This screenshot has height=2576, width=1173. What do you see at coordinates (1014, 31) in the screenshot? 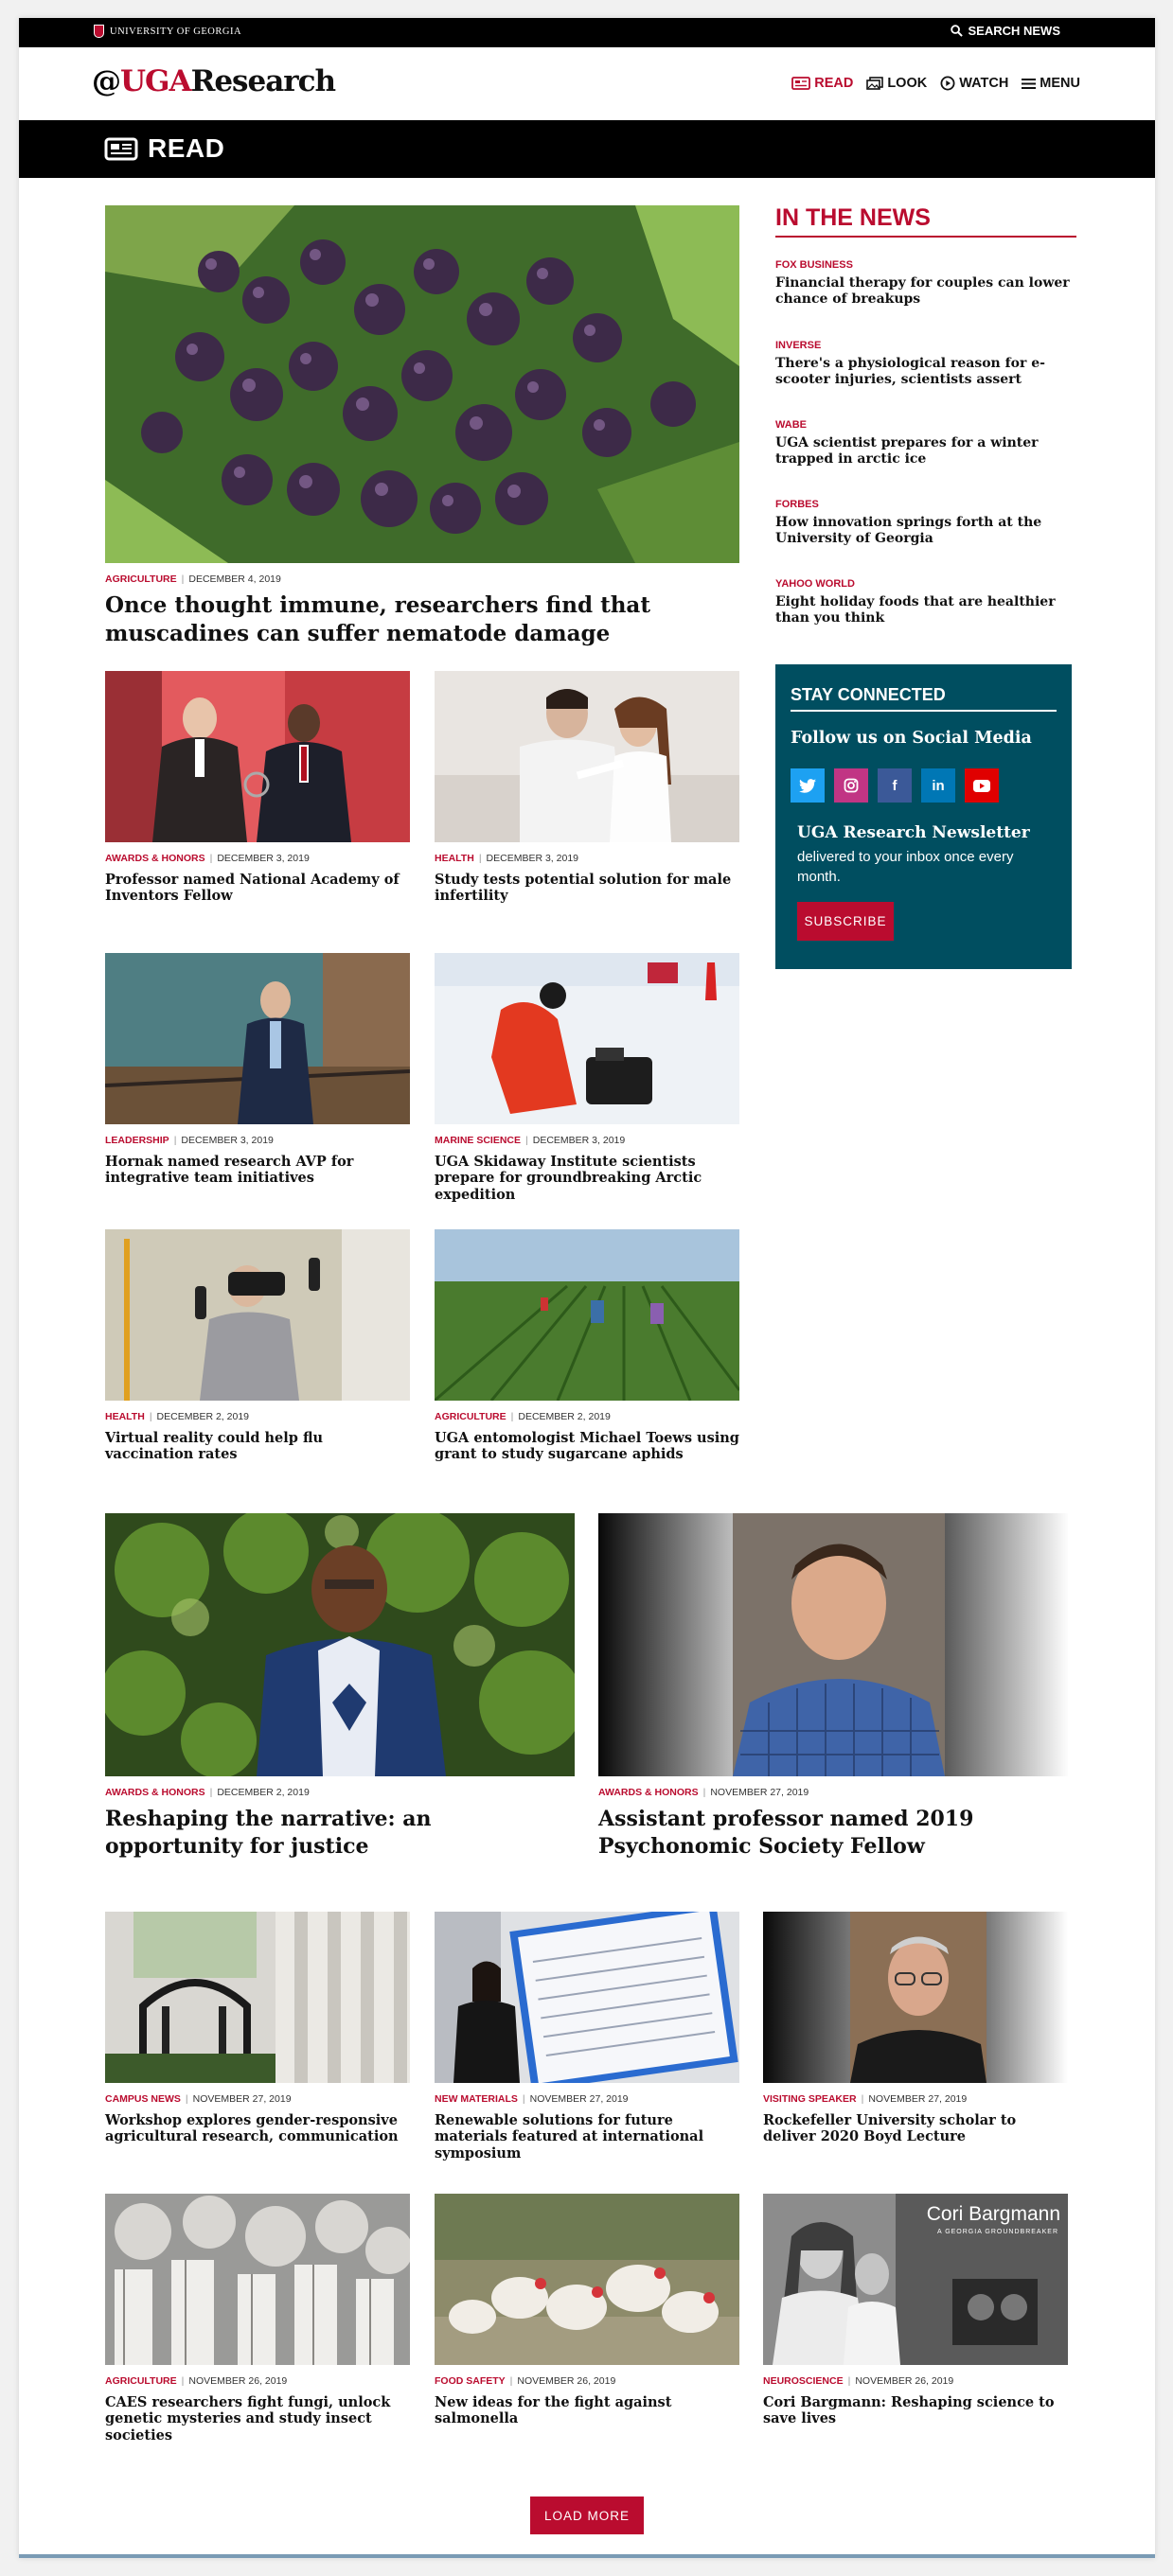
I see `search-news-label: SEARCH NEWS` at bounding box center [1014, 31].